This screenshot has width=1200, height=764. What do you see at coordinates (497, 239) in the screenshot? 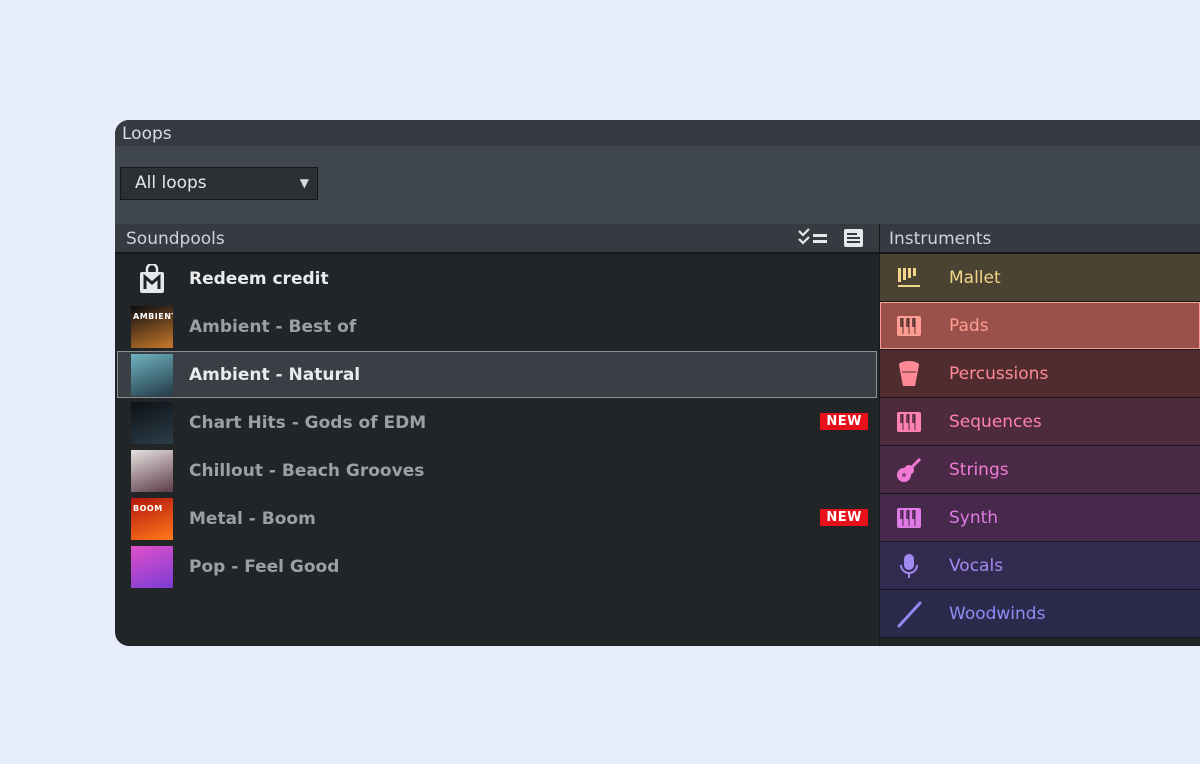
I see `soundpools-header: Soundpools` at bounding box center [497, 239].